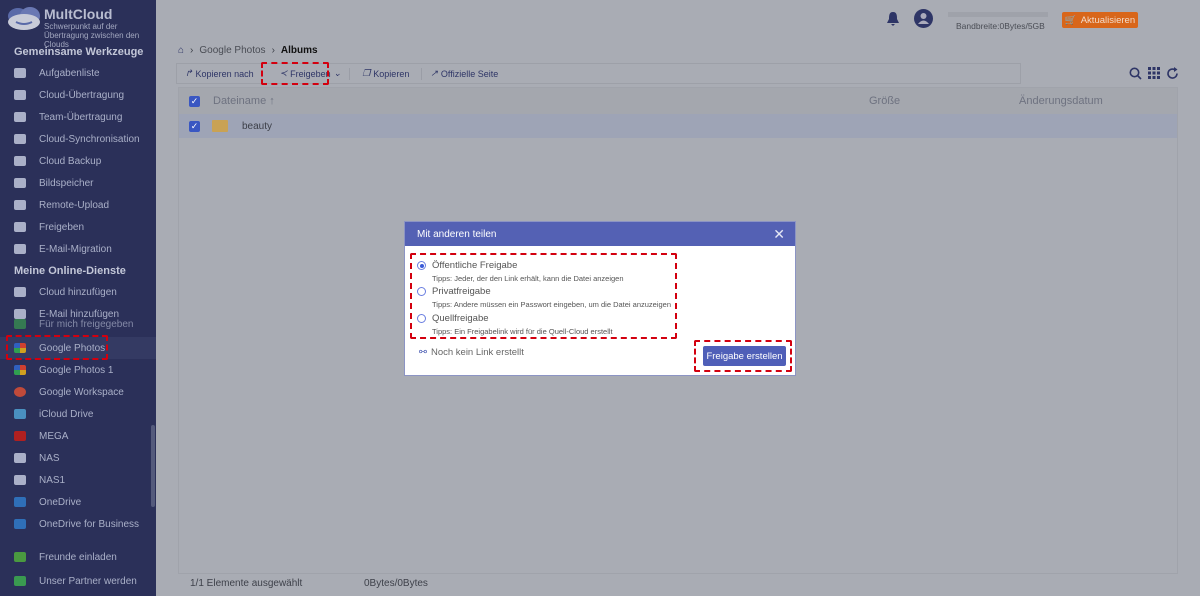 Image resolution: width=1200 pixels, height=596 pixels. I want to click on sidebar-item-google-photos-1: Google Photos 1, so click(78, 370).